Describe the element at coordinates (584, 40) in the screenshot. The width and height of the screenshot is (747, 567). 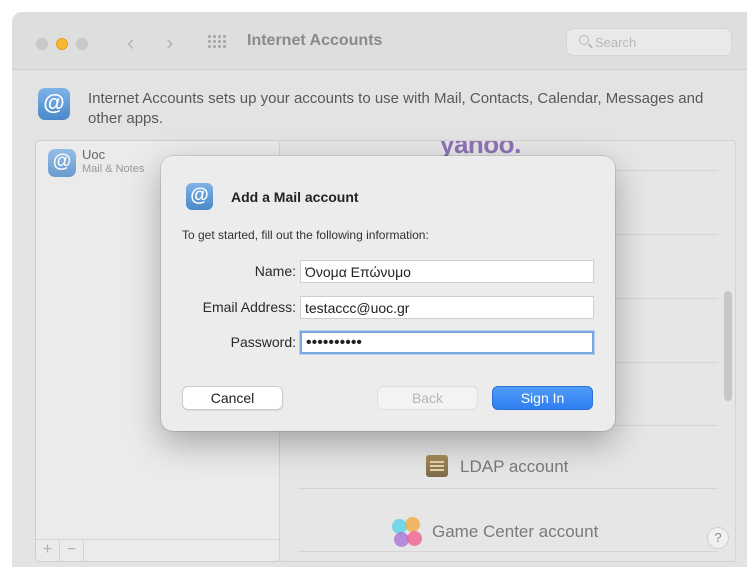
I see `search-icon` at that location.